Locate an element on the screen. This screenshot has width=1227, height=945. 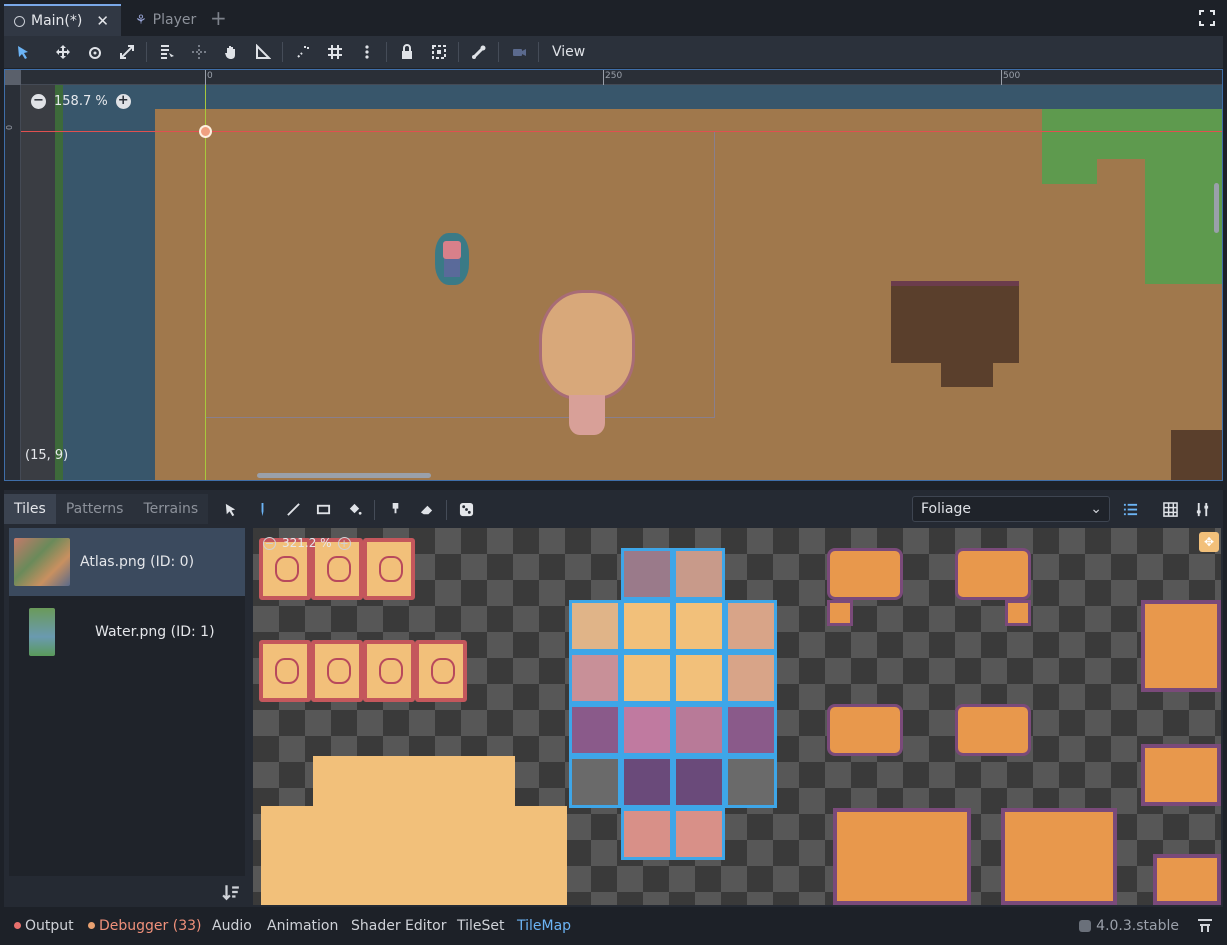
close-icon: ✕ is located at coordinates (102, 21).